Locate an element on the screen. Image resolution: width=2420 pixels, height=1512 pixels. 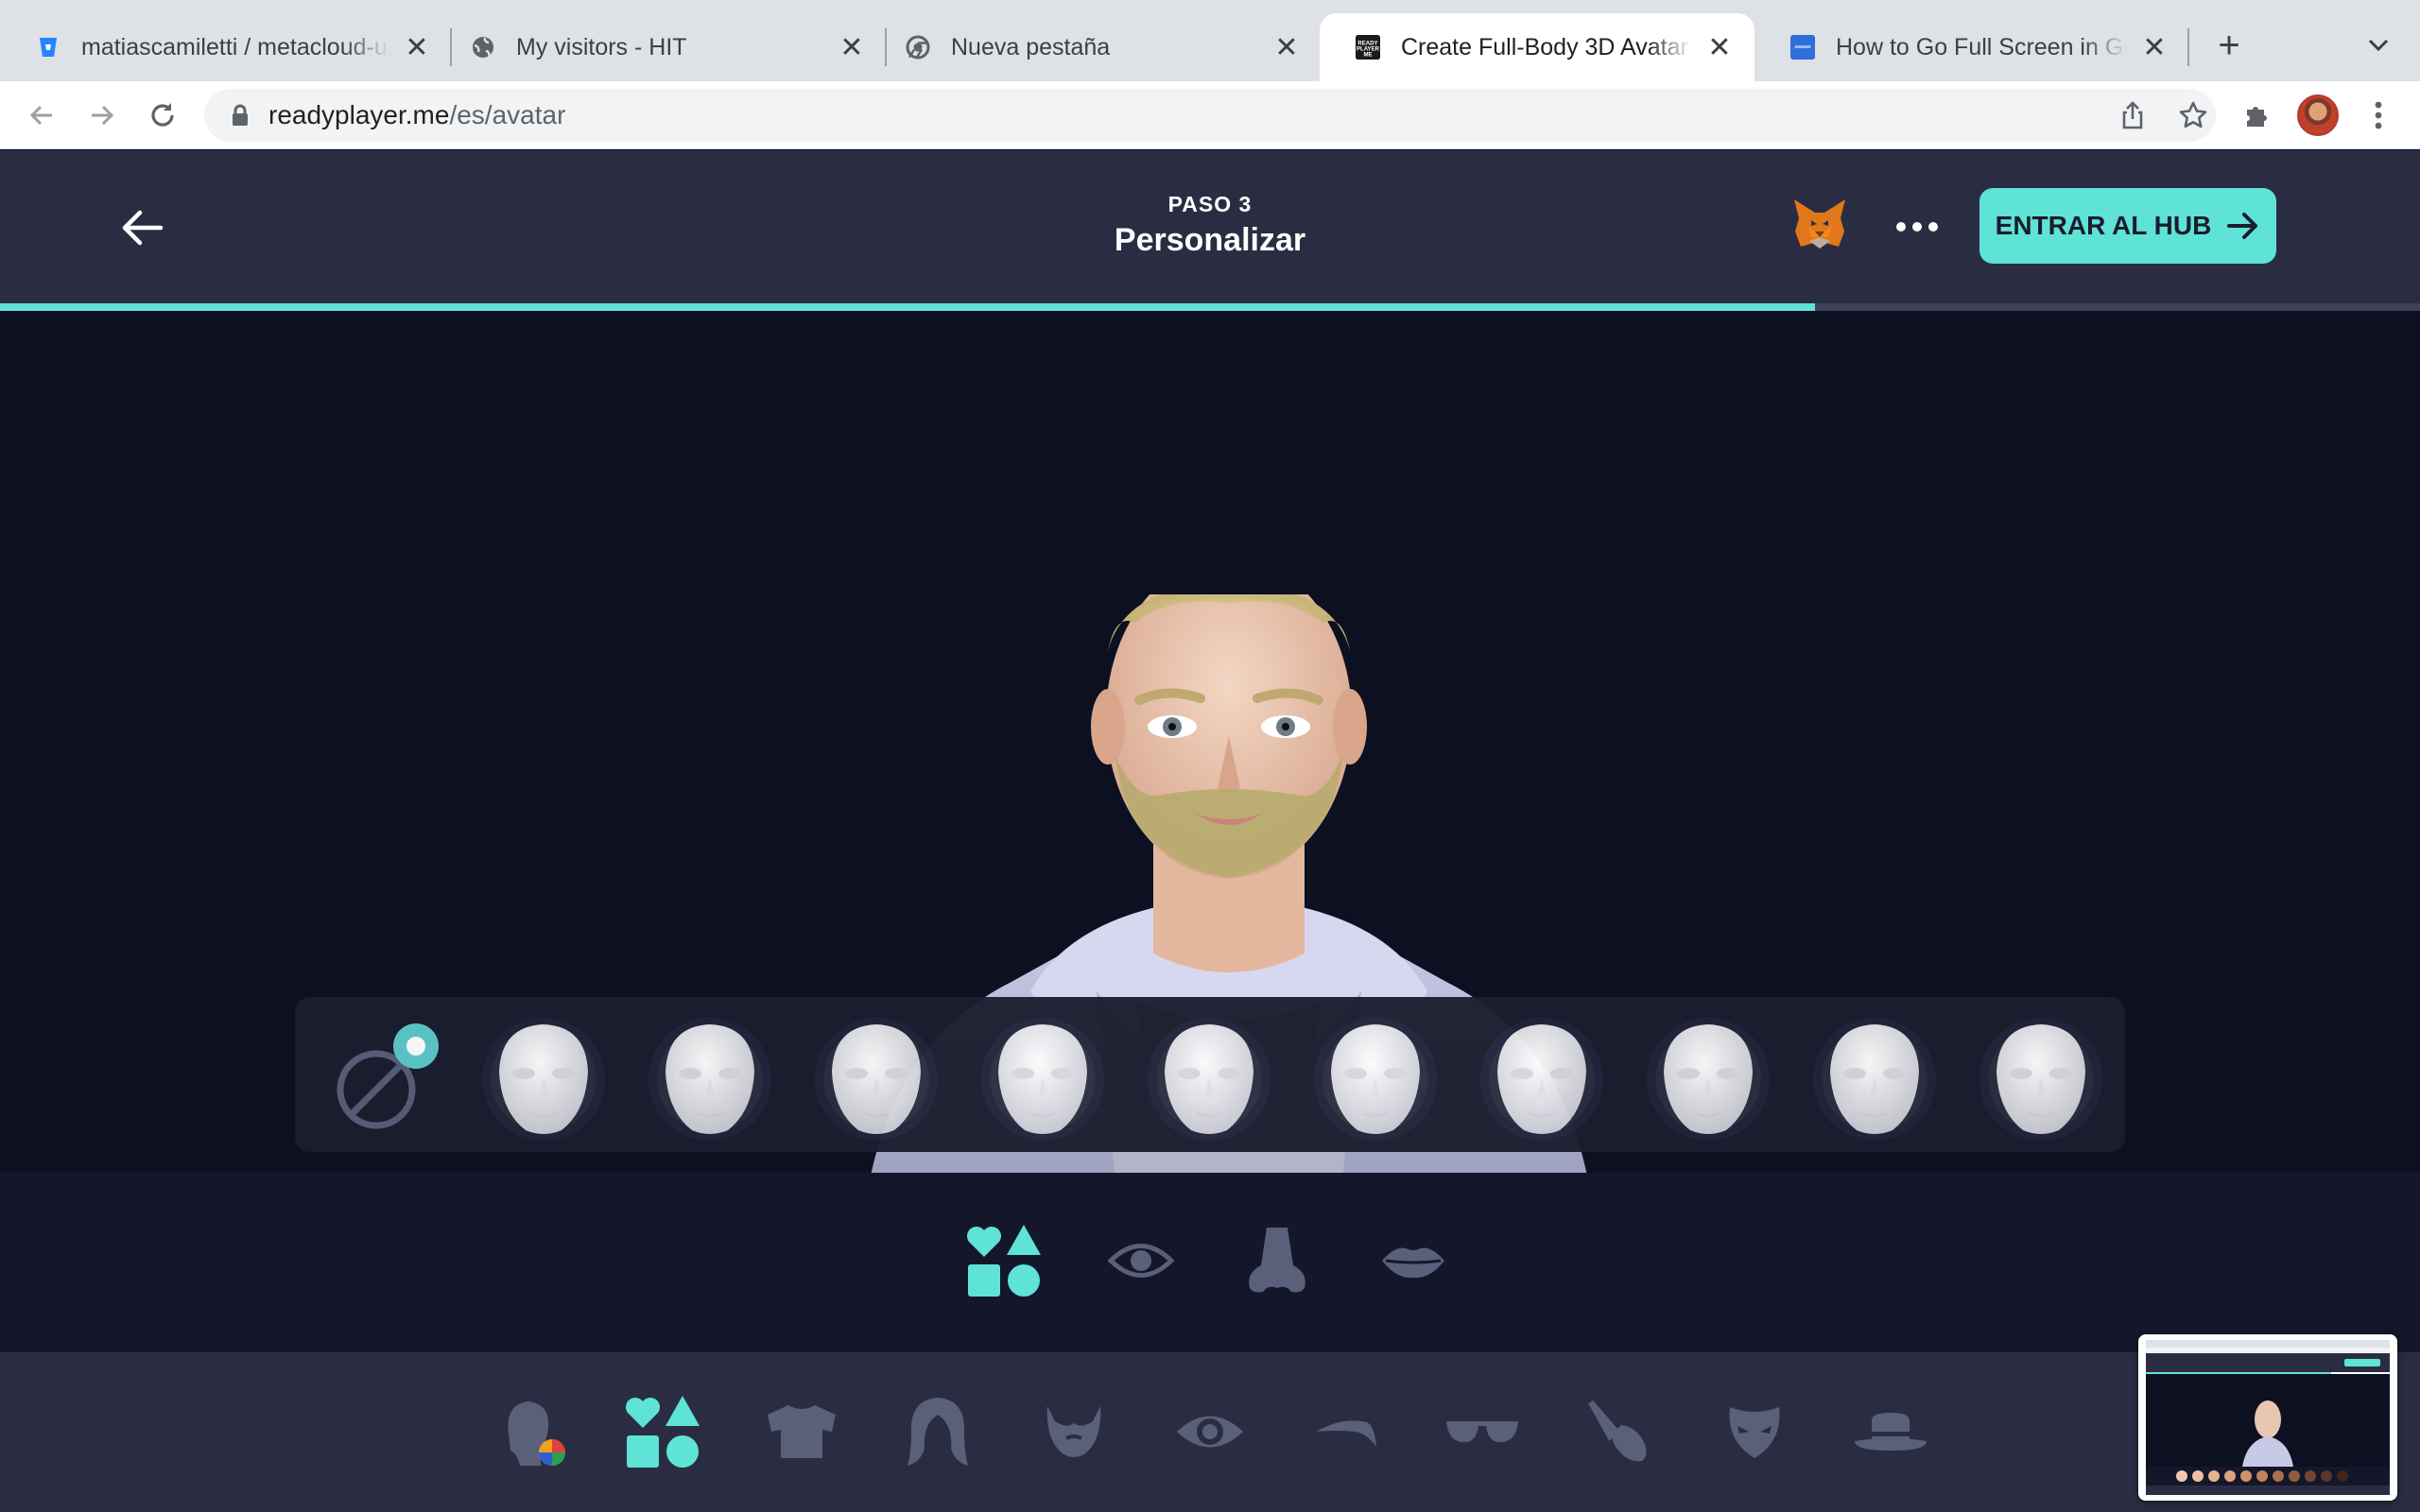
category-face is located at coordinates (664, 1431).